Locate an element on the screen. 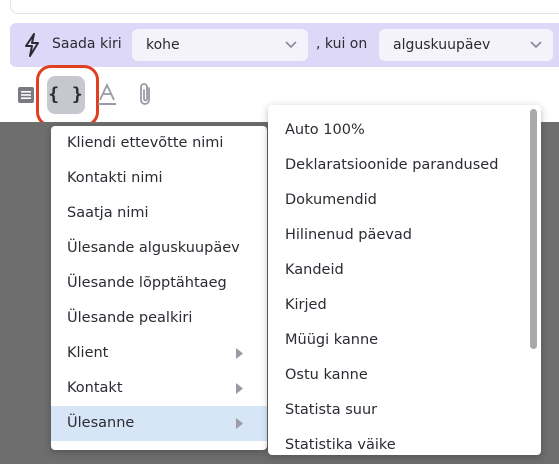  menu-item-label: Kontakti nimi is located at coordinates (115, 178).